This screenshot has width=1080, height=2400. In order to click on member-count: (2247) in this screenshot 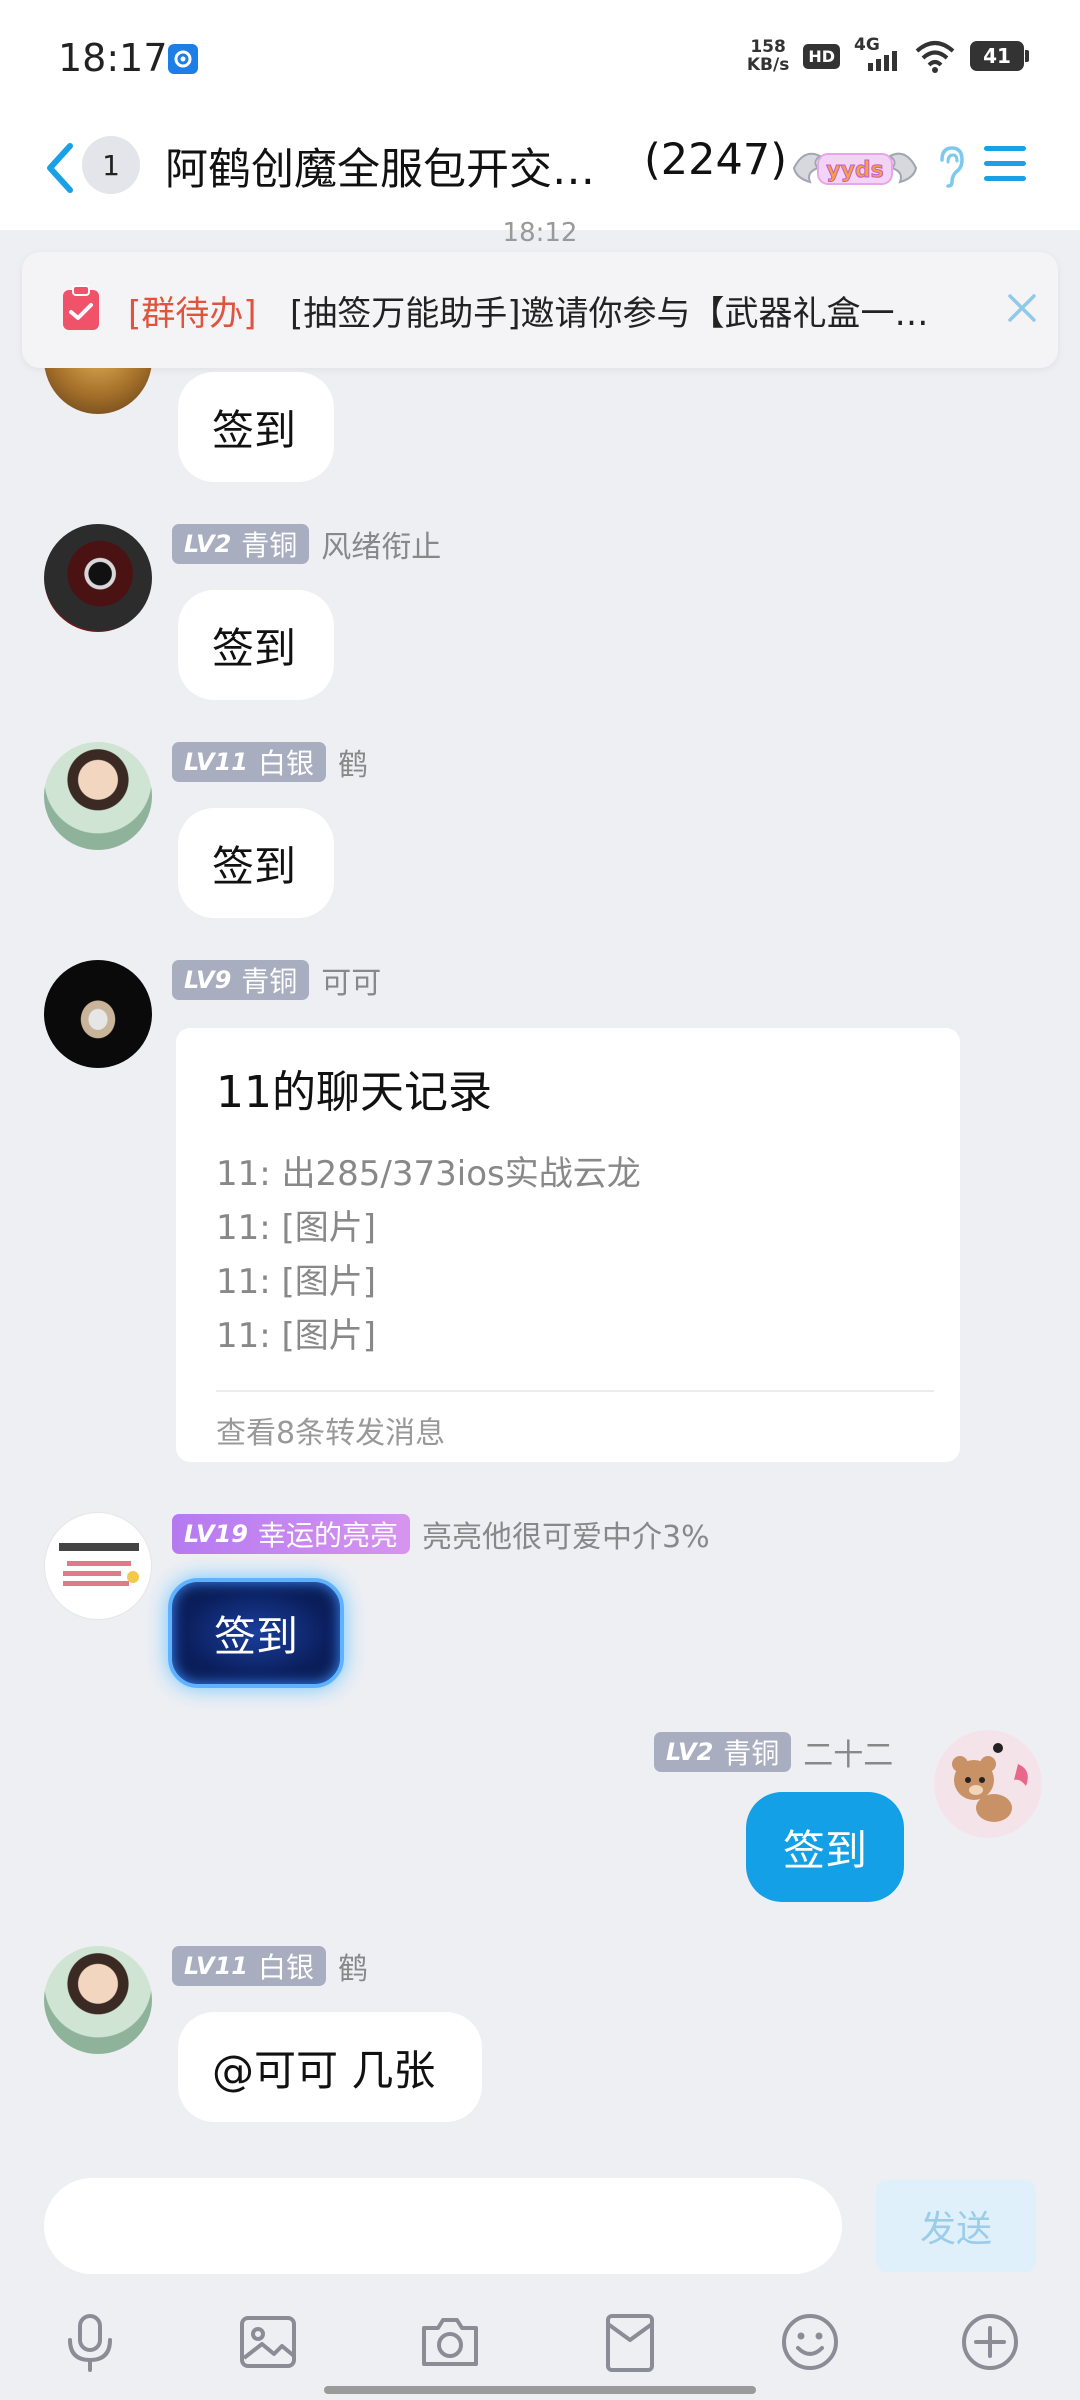, I will do `click(715, 160)`.